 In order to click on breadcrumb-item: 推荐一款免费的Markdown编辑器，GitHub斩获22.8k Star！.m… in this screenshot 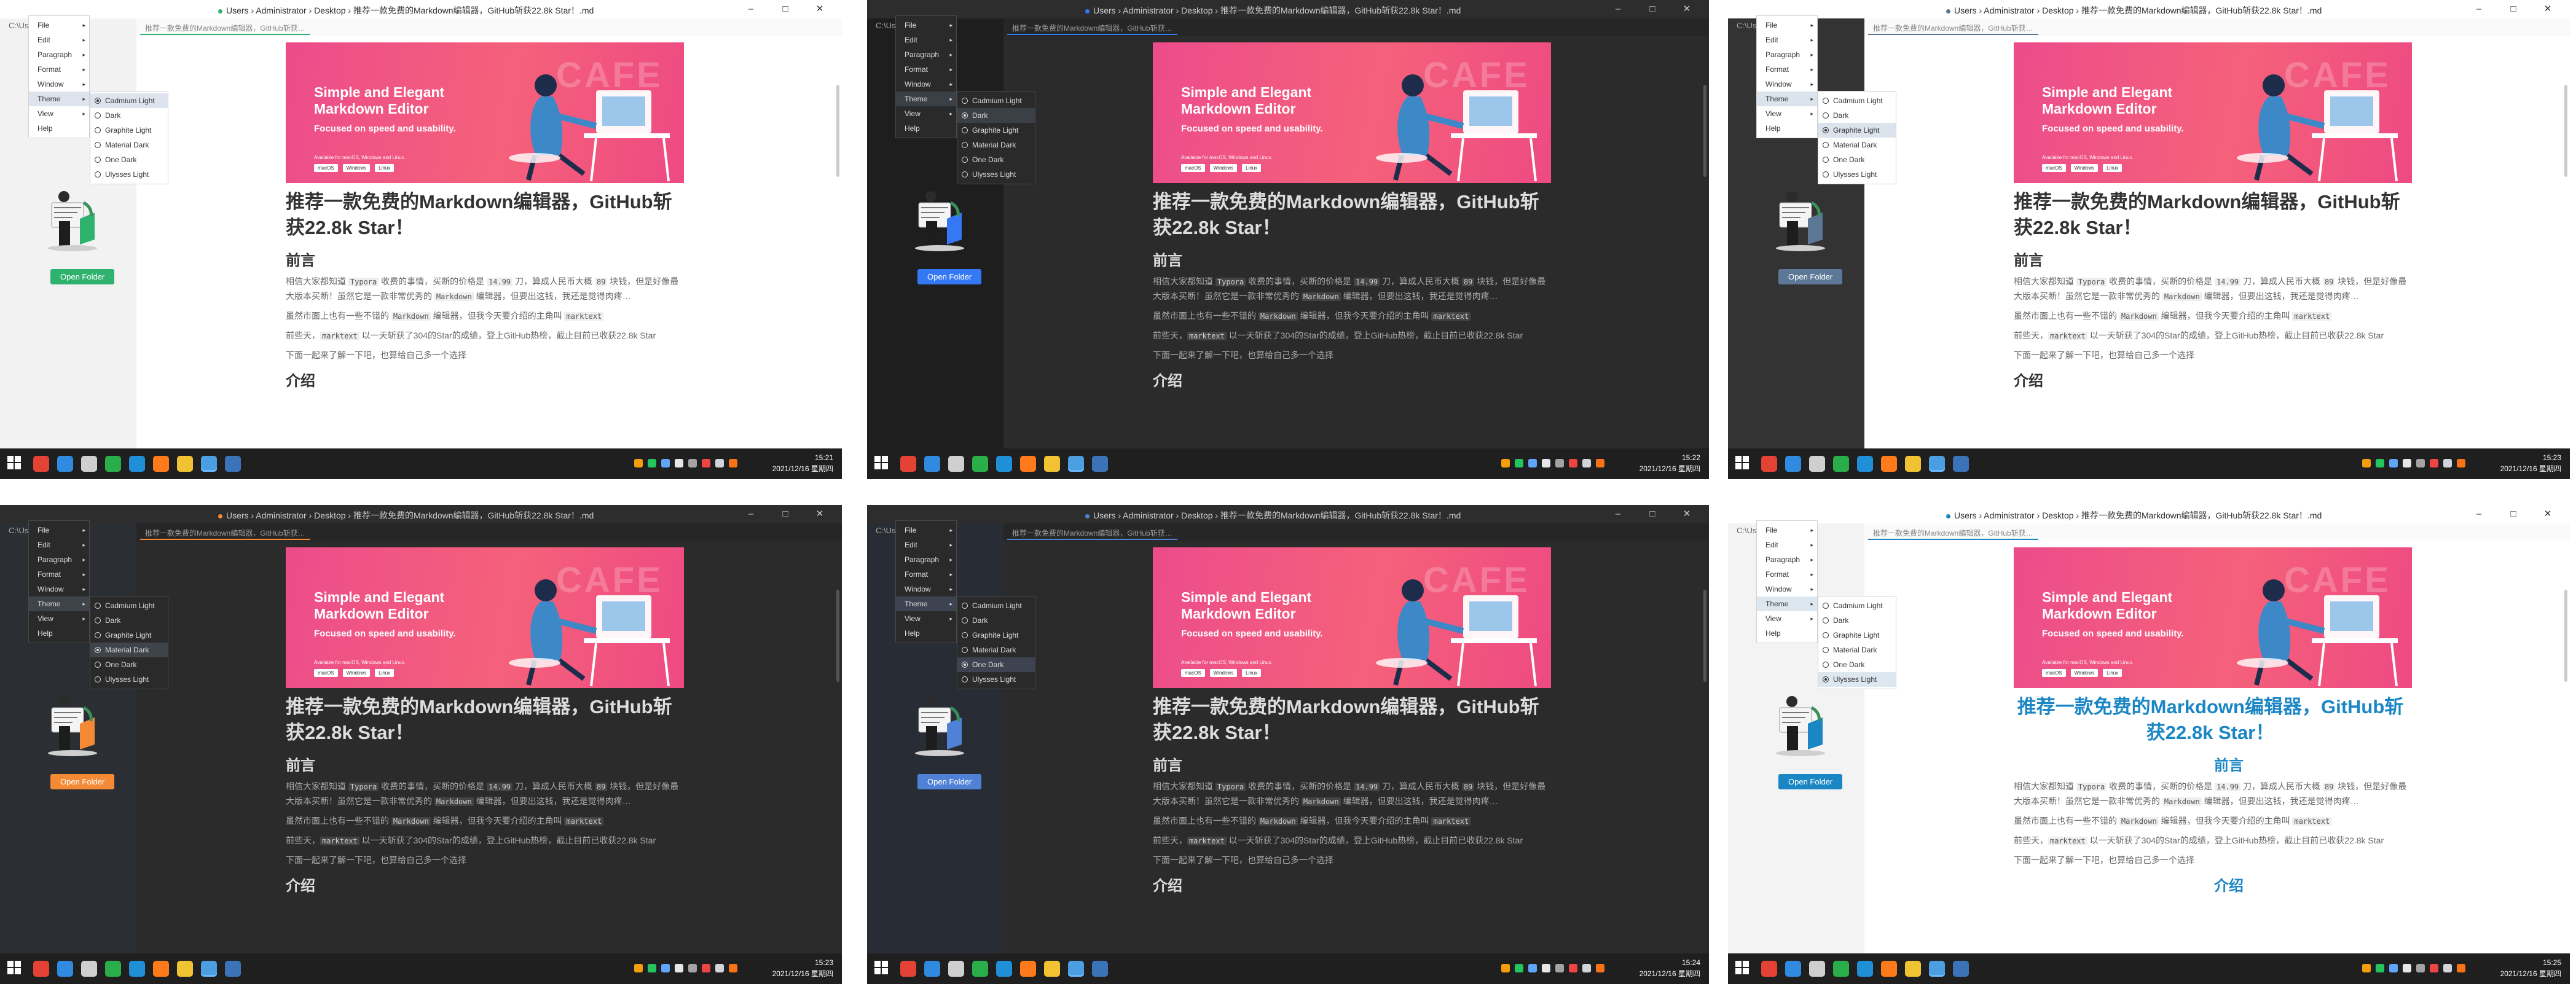, I will do `click(2201, 515)`.